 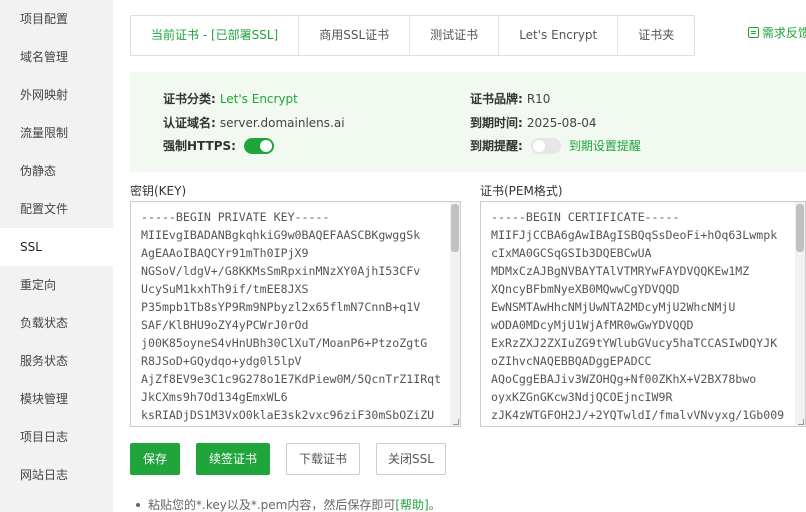 I want to click on download-certificate-button: 下载证书, so click(x=323, y=459).